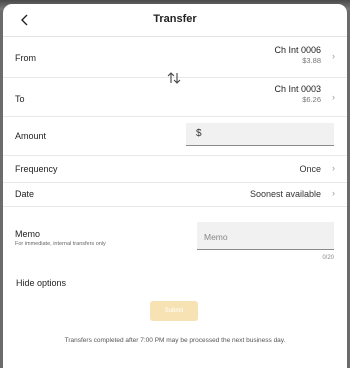 Image resolution: width=350 pixels, height=368 pixels. I want to click on frequency-label: Frequency, so click(36, 169).